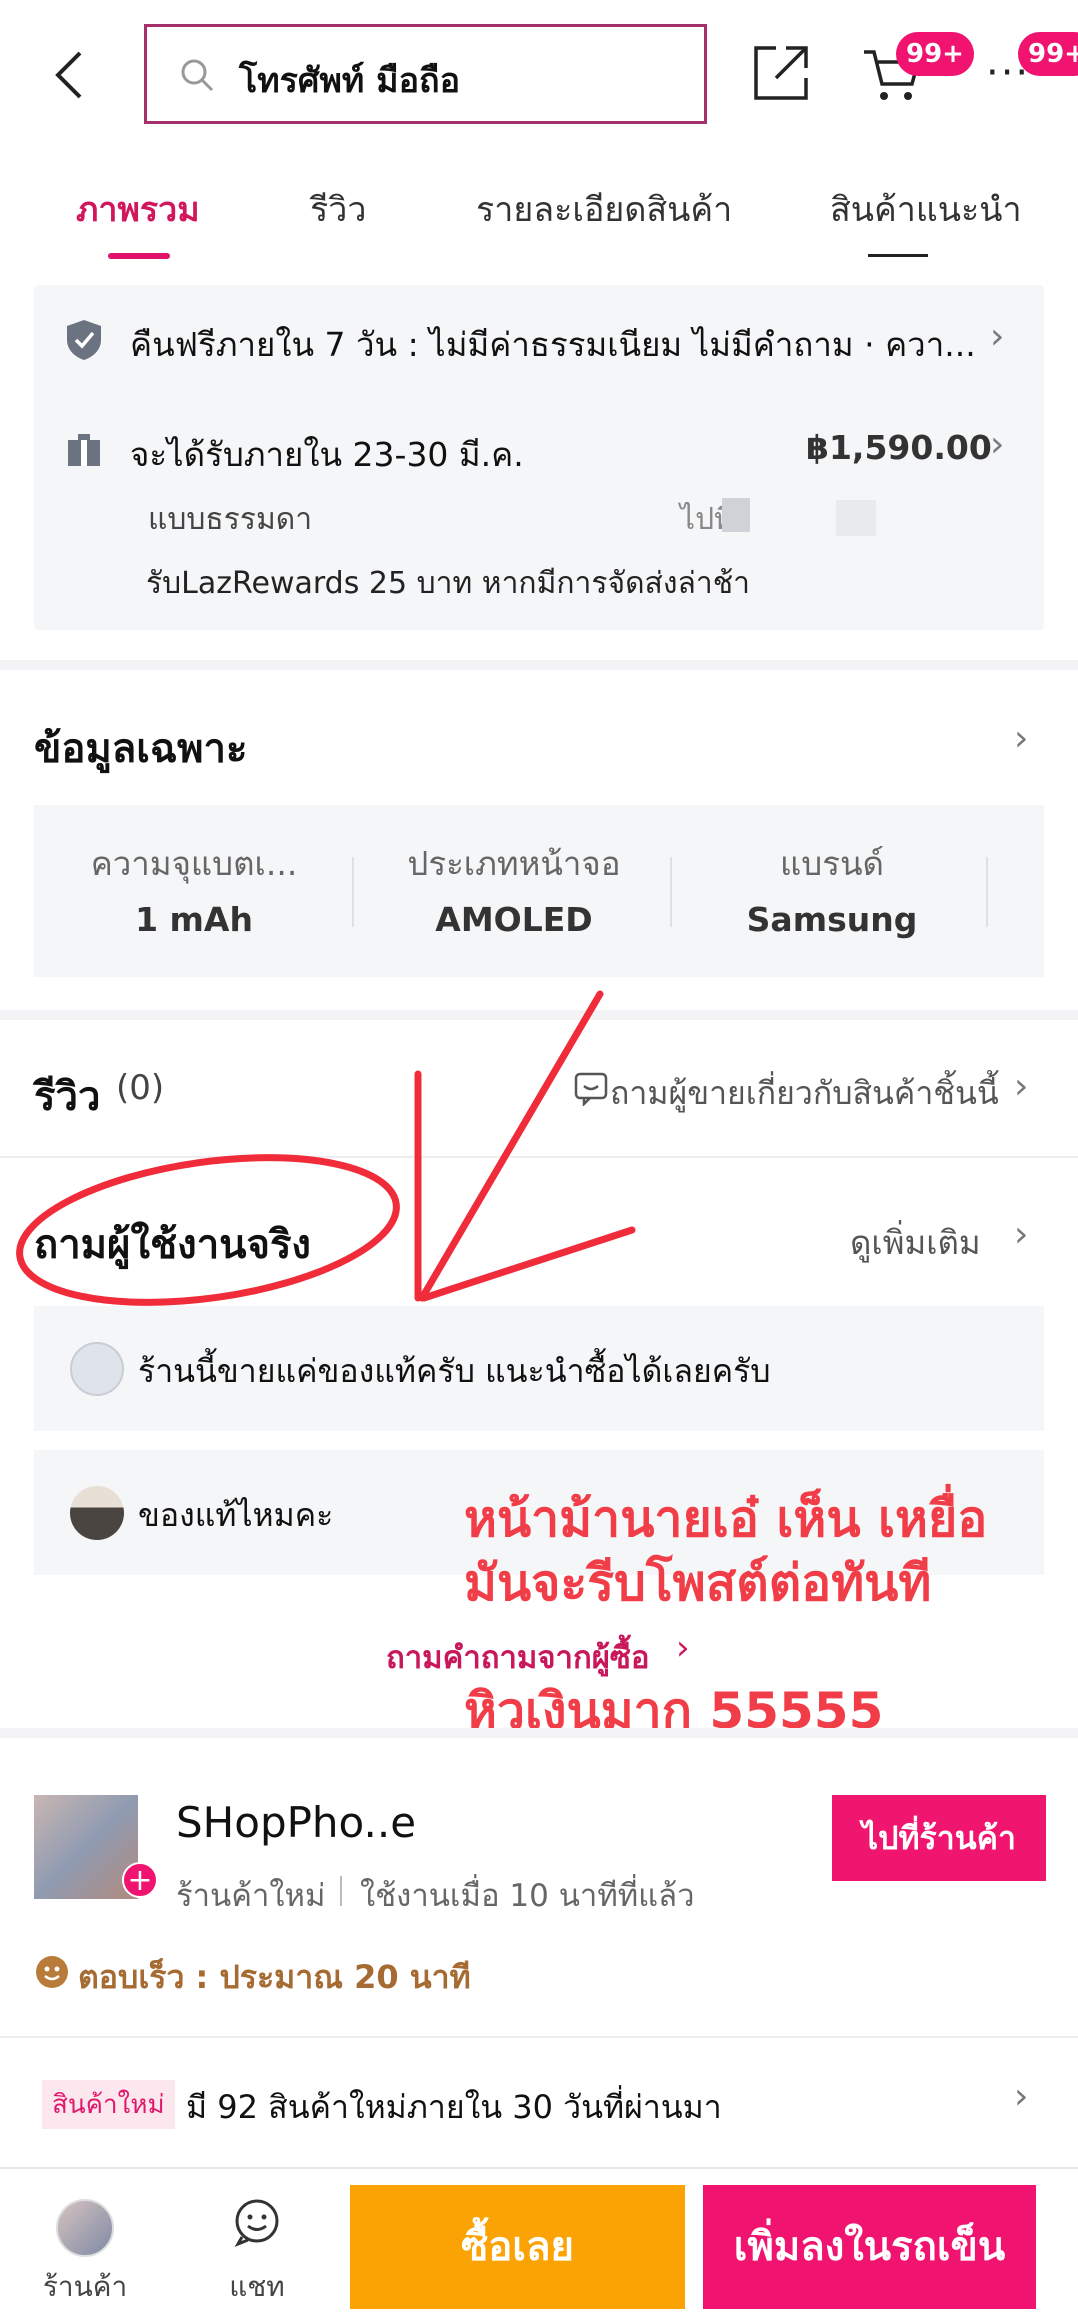 The height and width of the screenshot is (2322, 1078). Describe the element at coordinates (939, 1838) in the screenshot. I see `goto-shop-button: ไปที่ร้านค้า` at that location.